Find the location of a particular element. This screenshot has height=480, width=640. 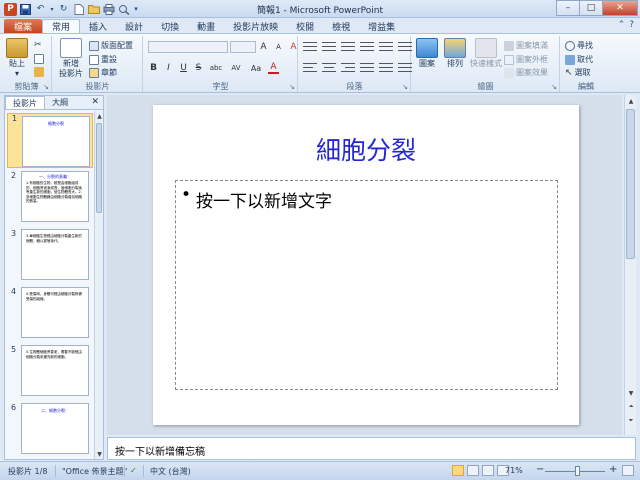

normal-view-button is located at coordinates (458, 470).